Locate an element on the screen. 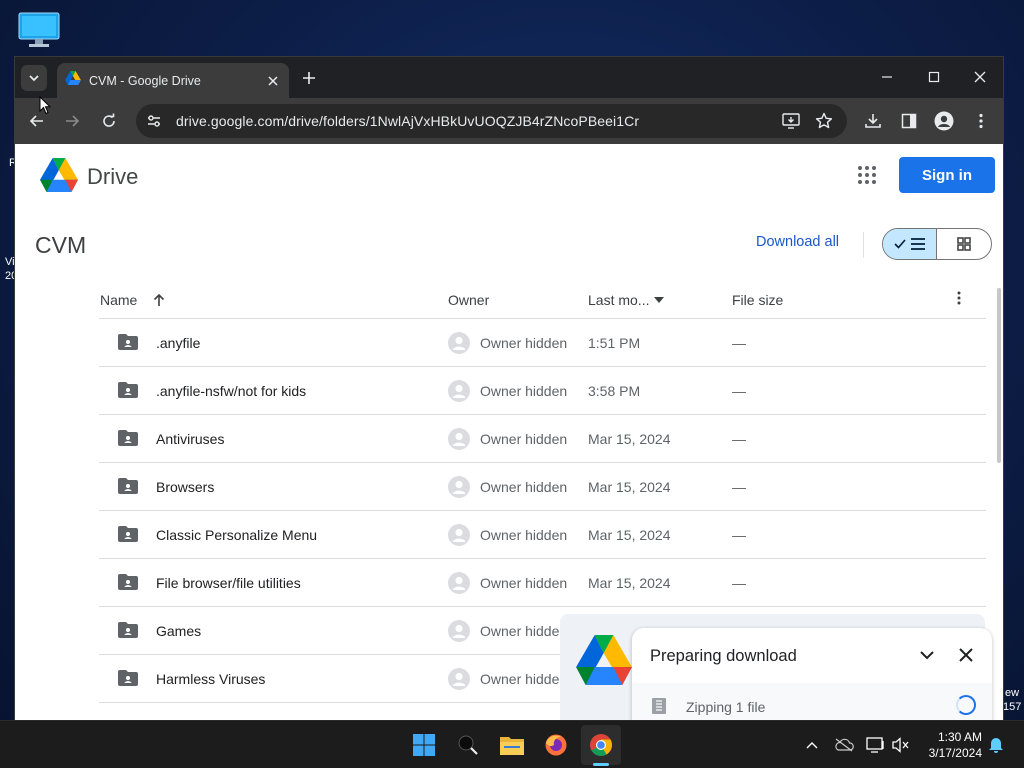 This screenshot has height=768, width=1024. google-apps-icon is located at coordinates (867, 175).